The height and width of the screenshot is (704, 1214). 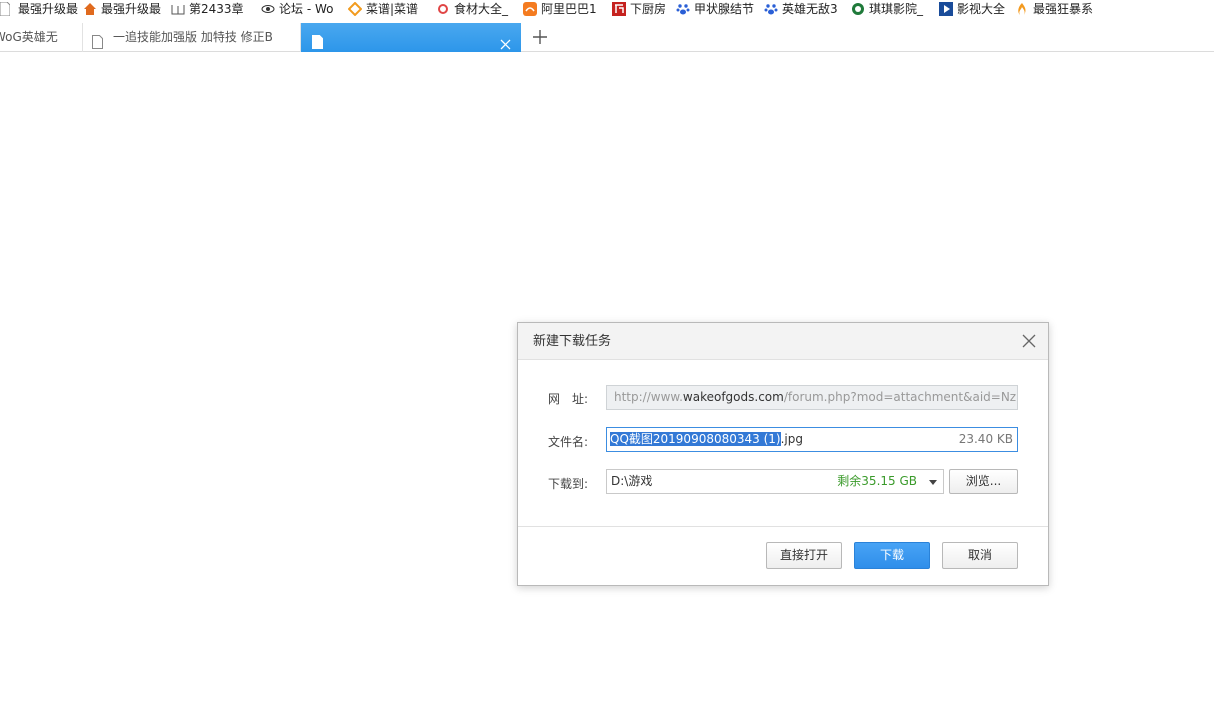 I want to click on cancel-button: 取消, so click(x=980, y=555).